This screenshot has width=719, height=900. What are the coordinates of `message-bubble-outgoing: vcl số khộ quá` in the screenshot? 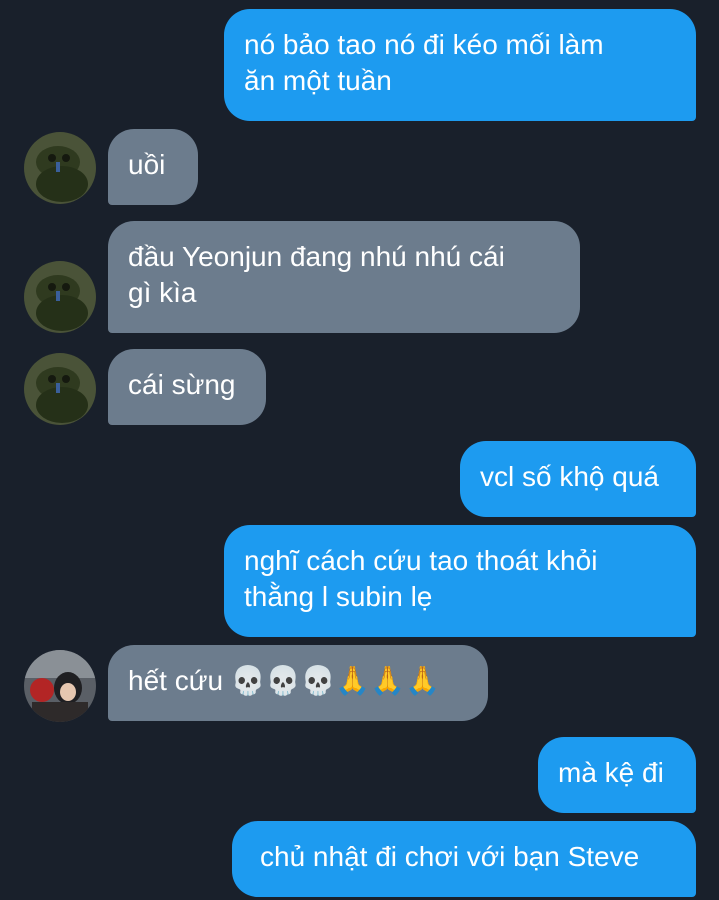 It's located at (578, 479).